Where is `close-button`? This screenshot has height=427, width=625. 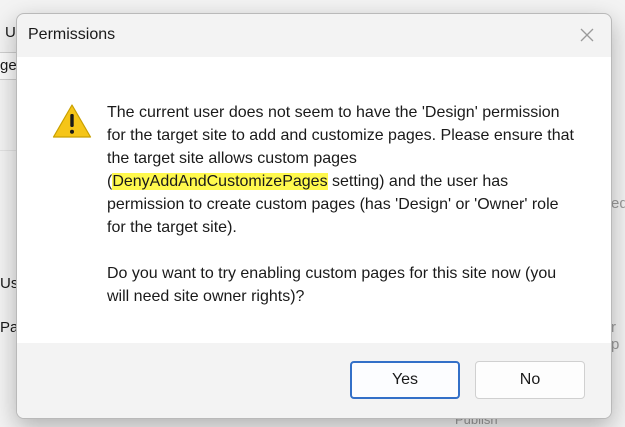 close-button is located at coordinates (587, 35).